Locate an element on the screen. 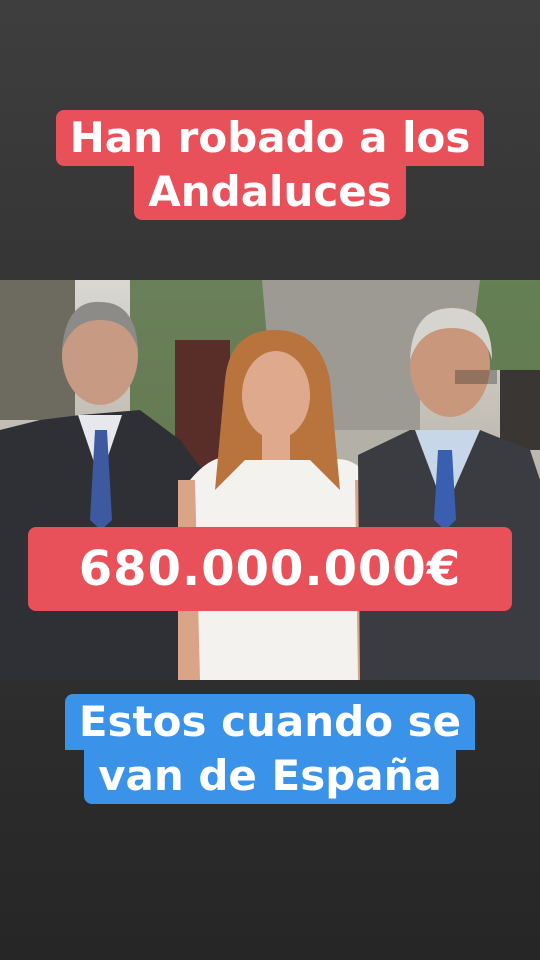 The width and height of the screenshot is (540, 960). top-caption: Han robado a los Andaluces is located at coordinates (270, 165).